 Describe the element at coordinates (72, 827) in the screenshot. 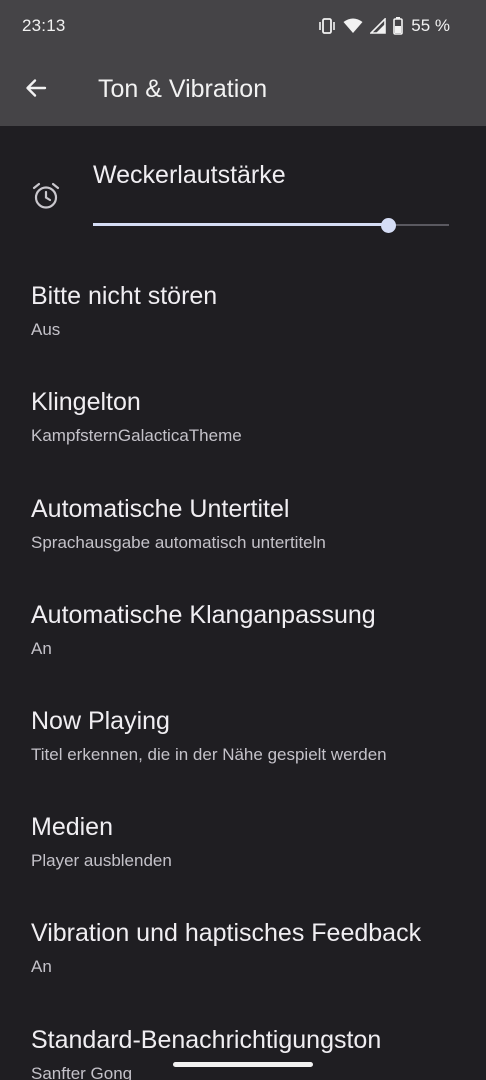

I see `setting-title: Medien` at that location.